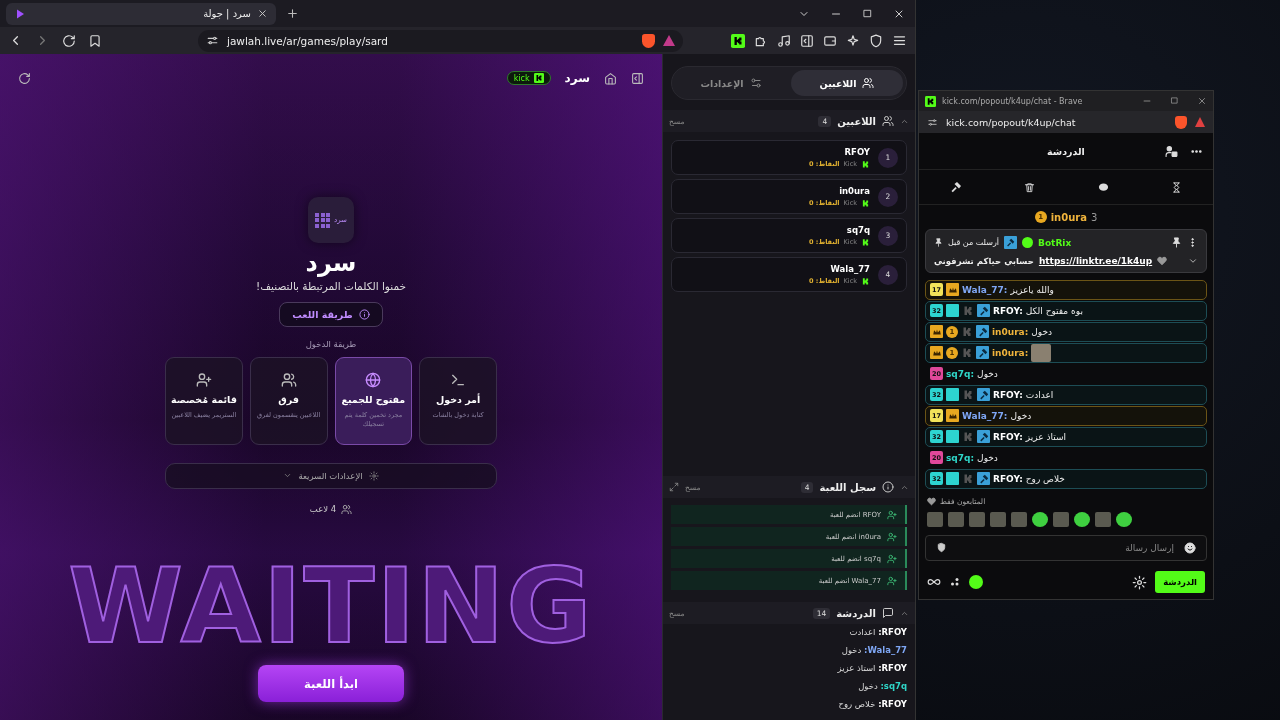 This screenshot has height=720, width=1280. I want to click on hammer-icon, so click(956, 187).